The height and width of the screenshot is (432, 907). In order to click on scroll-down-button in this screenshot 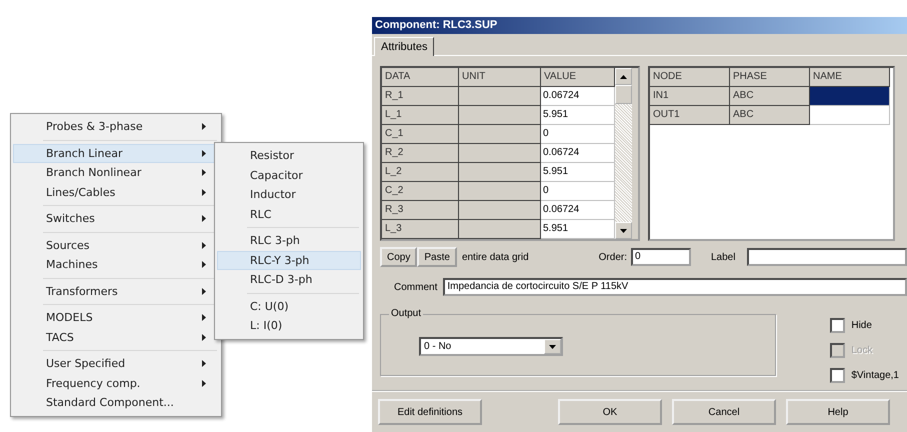, I will do `click(623, 230)`.